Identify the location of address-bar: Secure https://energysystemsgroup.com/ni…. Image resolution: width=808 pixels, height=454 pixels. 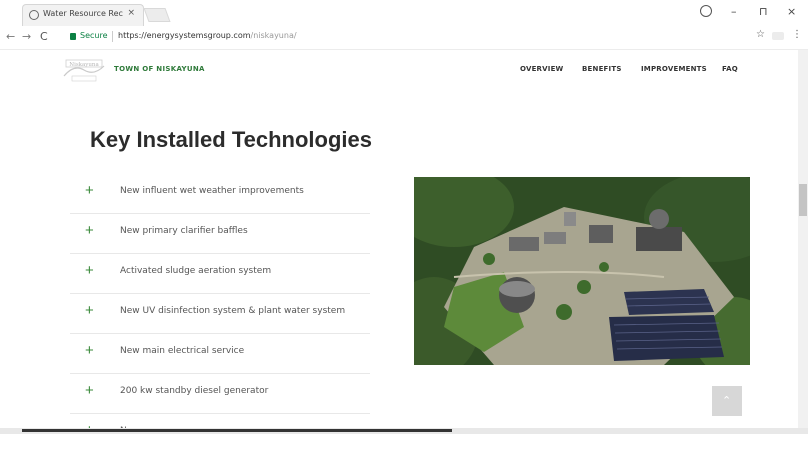
(424, 37).